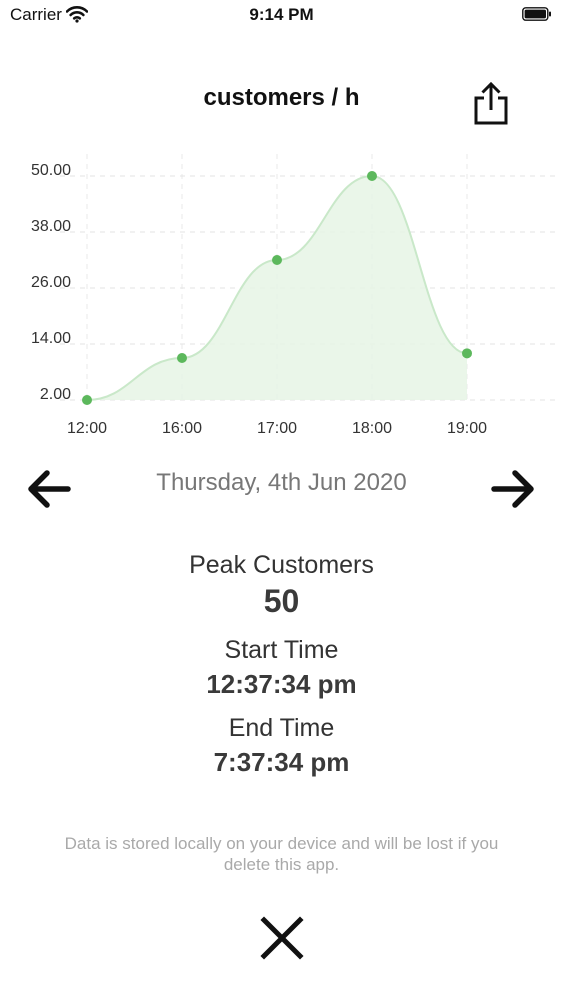  I want to click on x-tick-label: 18:00, so click(372, 428).